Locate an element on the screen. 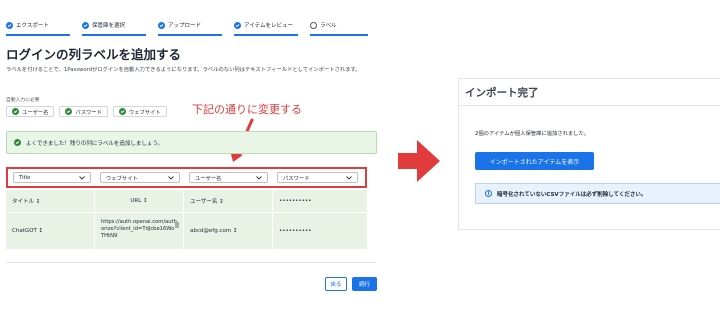 The width and height of the screenshot is (720, 320). step-labels: ラベル is located at coordinates (343, 25).